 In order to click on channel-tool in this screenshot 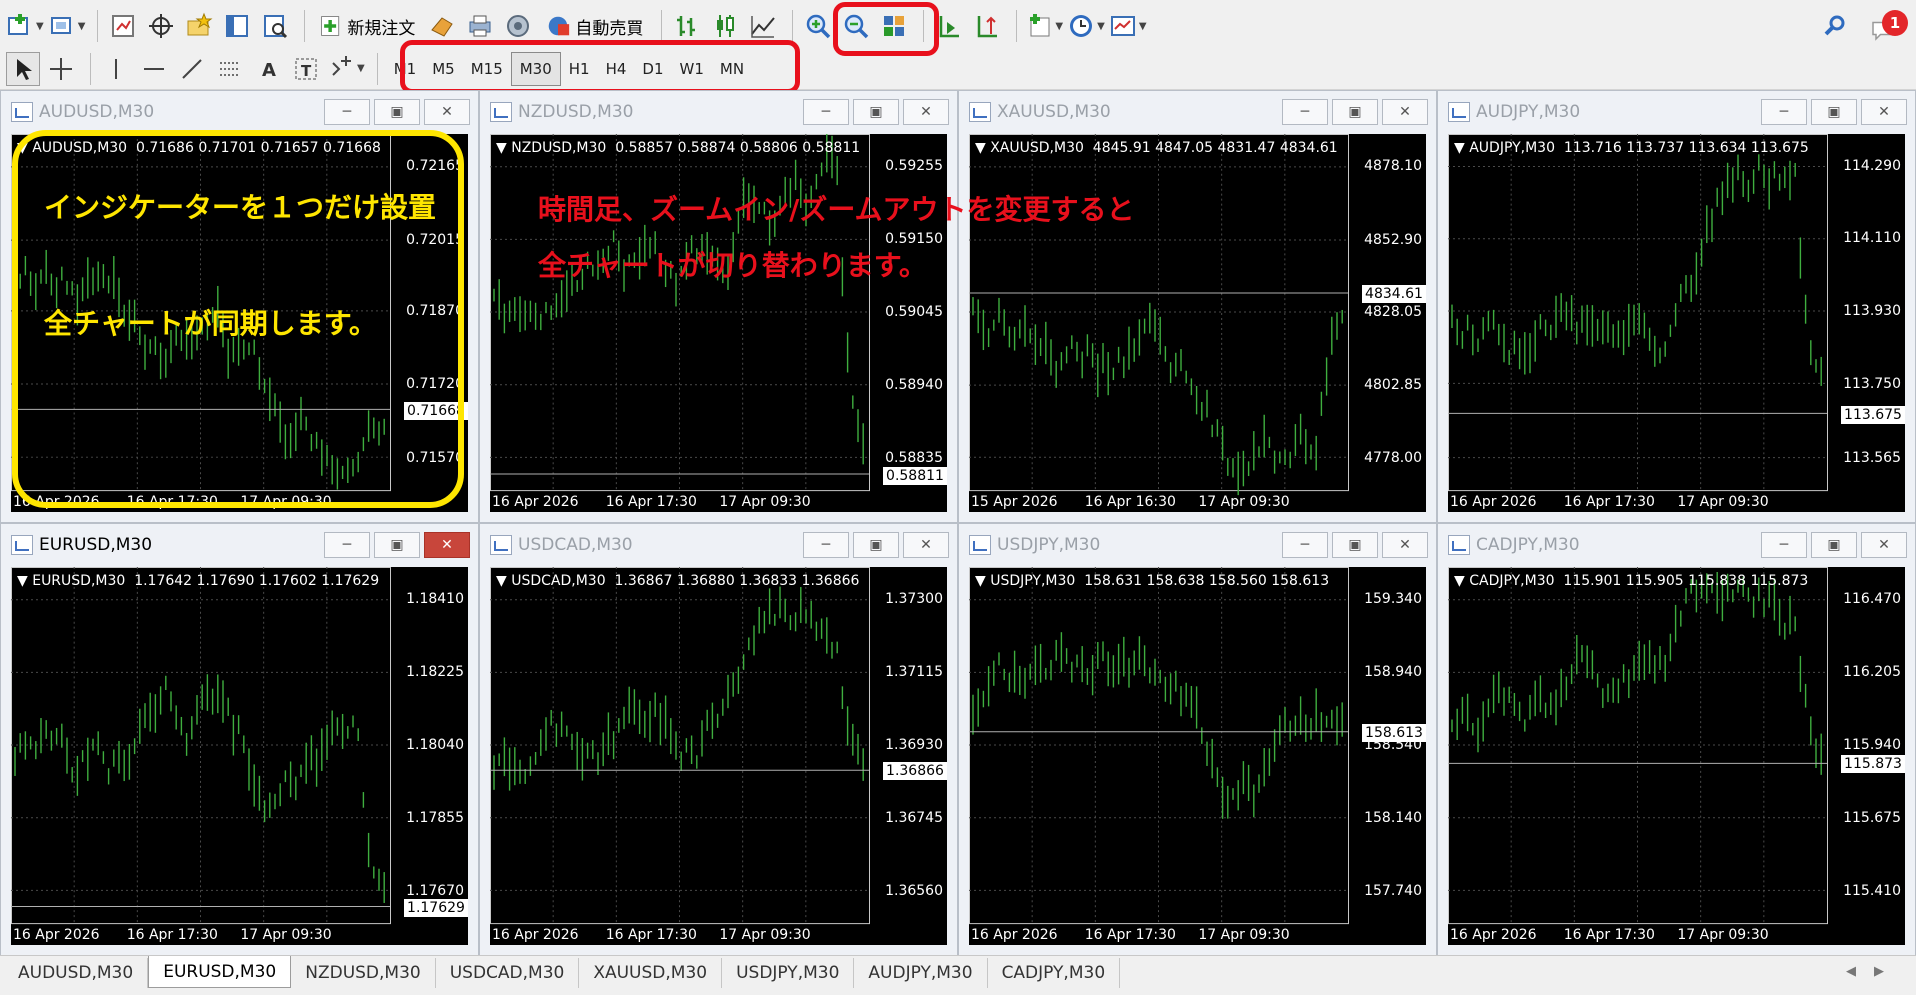, I will do `click(230, 69)`.